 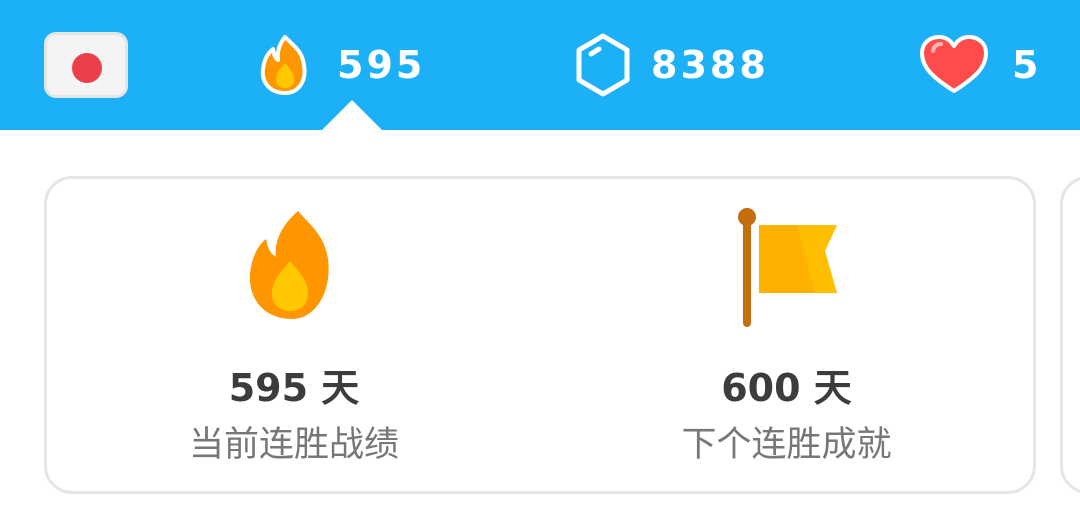 I want to click on hearts-stat: 5, so click(x=979, y=65).